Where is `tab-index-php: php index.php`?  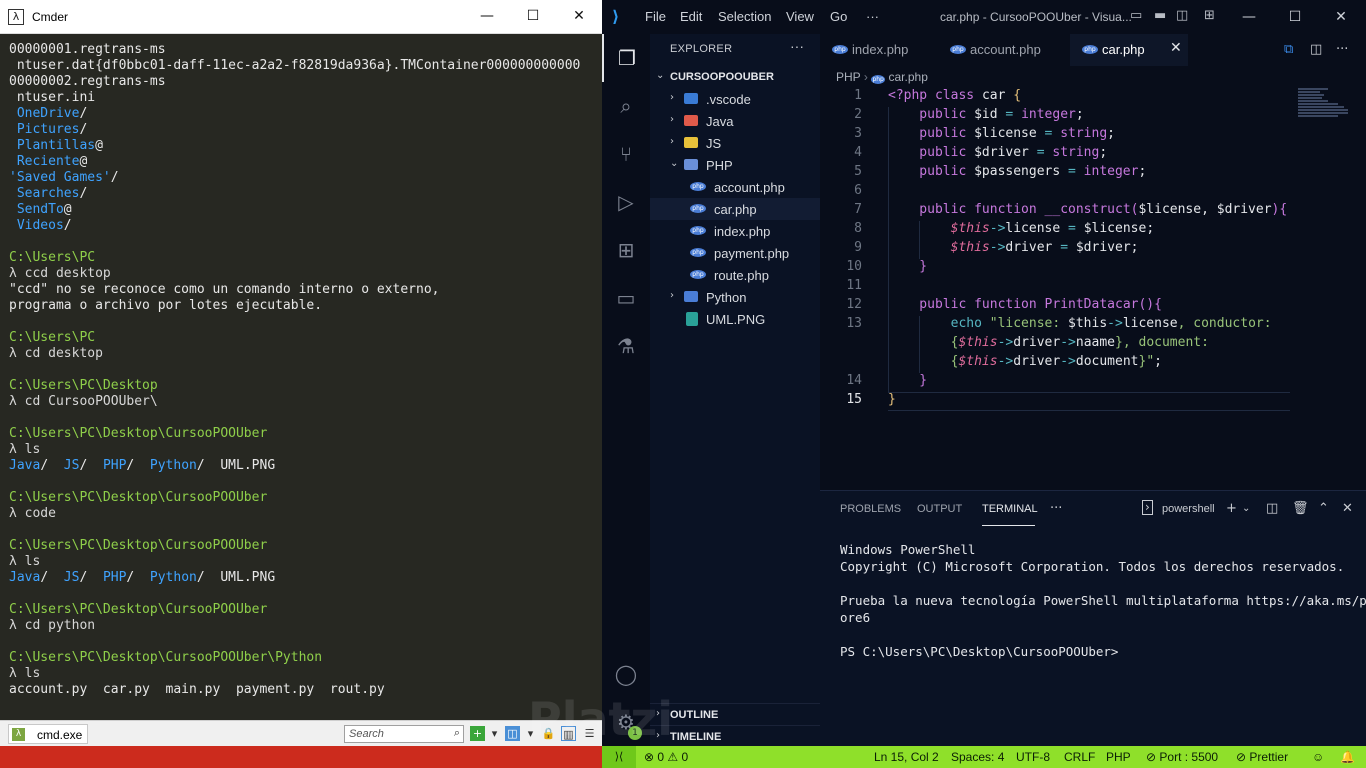
tab-index-php: php index.php is located at coordinates (879, 50).